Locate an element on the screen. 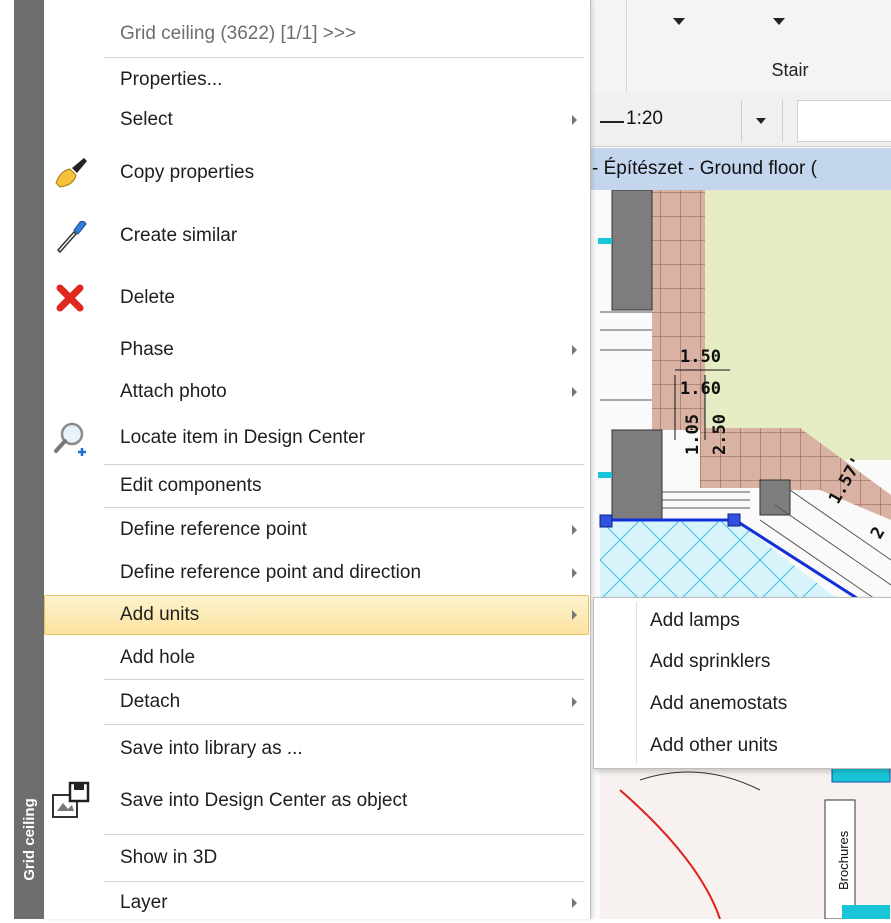  menu-item-add-hole: Add hole is located at coordinates (316, 658).